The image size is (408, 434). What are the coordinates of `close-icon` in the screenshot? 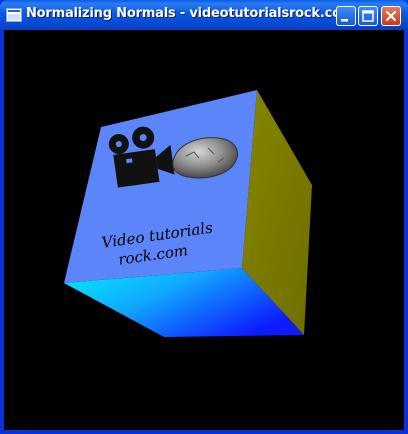 It's located at (391, 16).